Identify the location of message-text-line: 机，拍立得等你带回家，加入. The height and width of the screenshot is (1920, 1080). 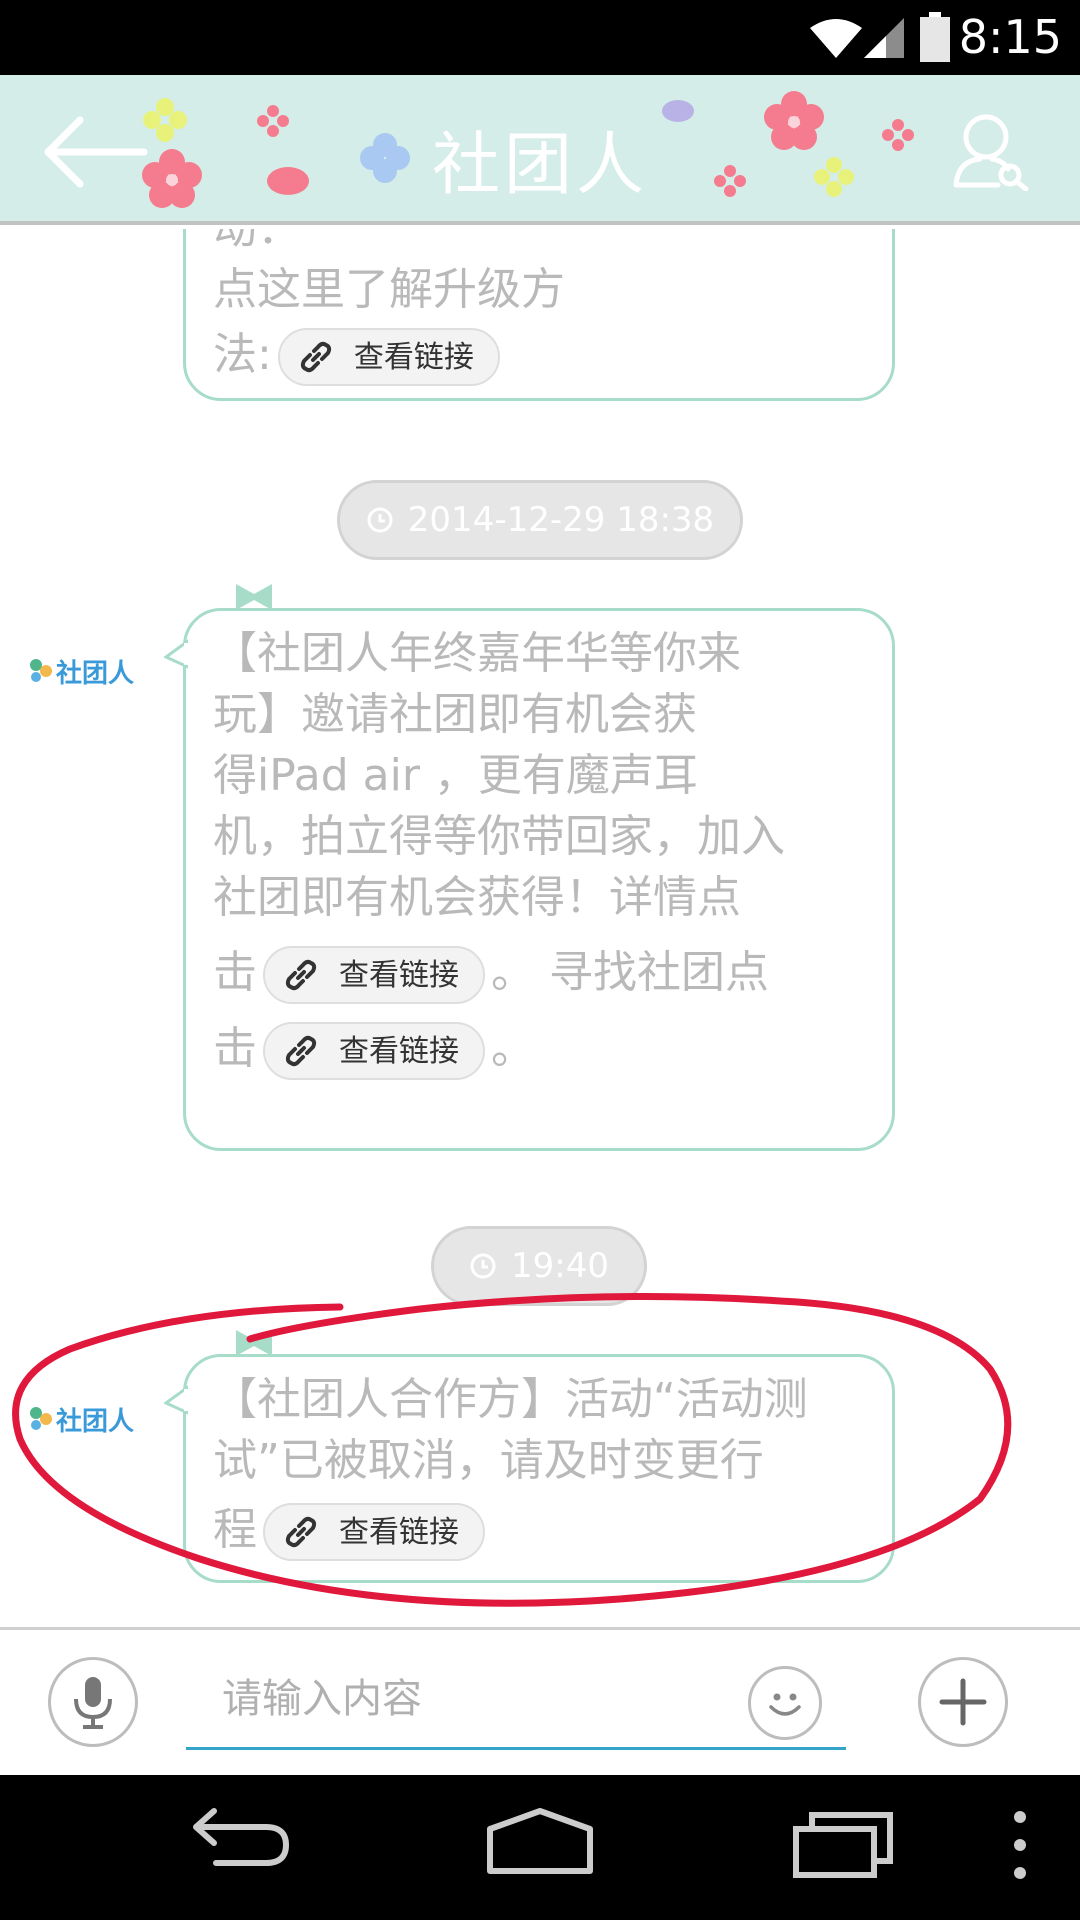
(499, 836).